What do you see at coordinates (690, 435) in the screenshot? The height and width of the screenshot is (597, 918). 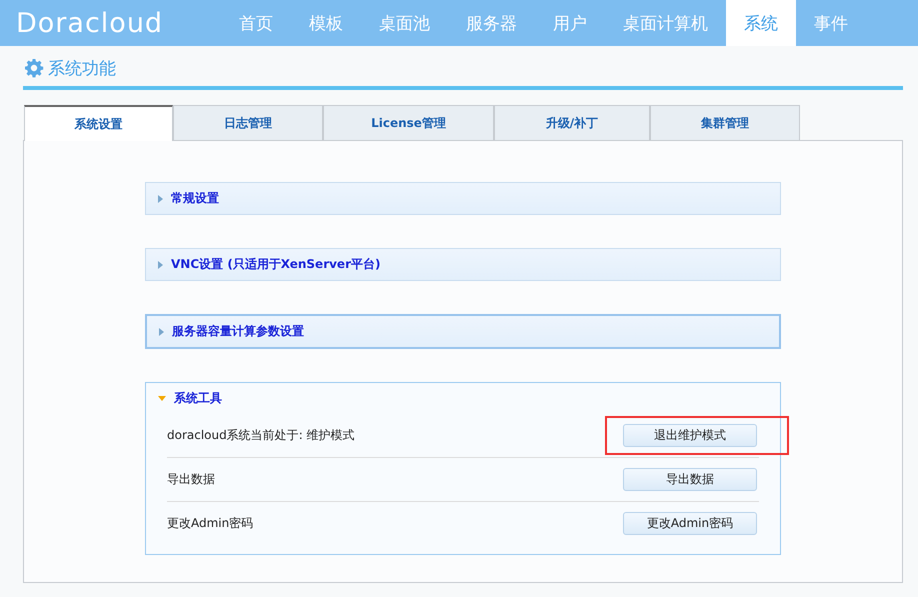 I see `action-button: 退出维护模式` at bounding box center [690, 435].